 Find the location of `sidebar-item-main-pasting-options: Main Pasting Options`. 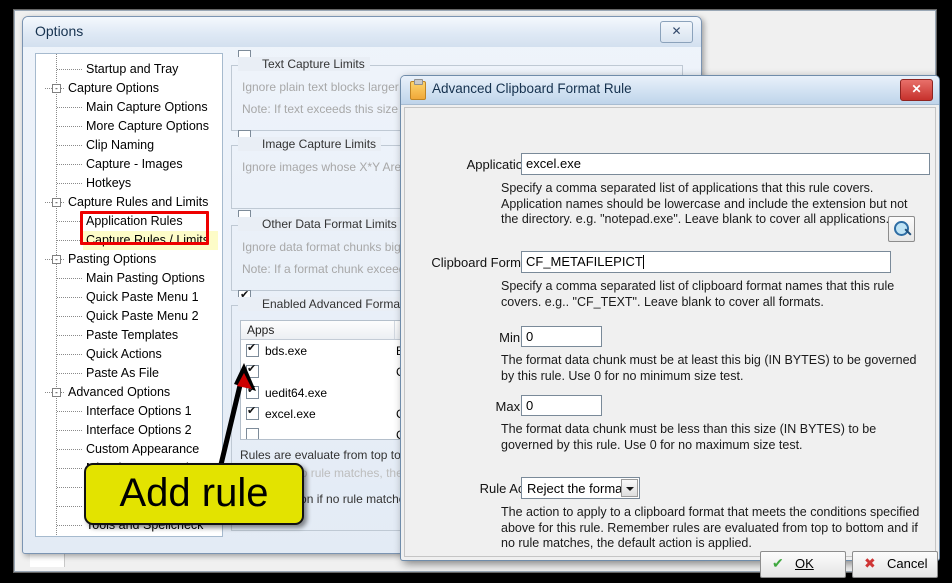

sidebar-item-main-pasting-options: Main Pasting Options is located at coordinates (129, 278).